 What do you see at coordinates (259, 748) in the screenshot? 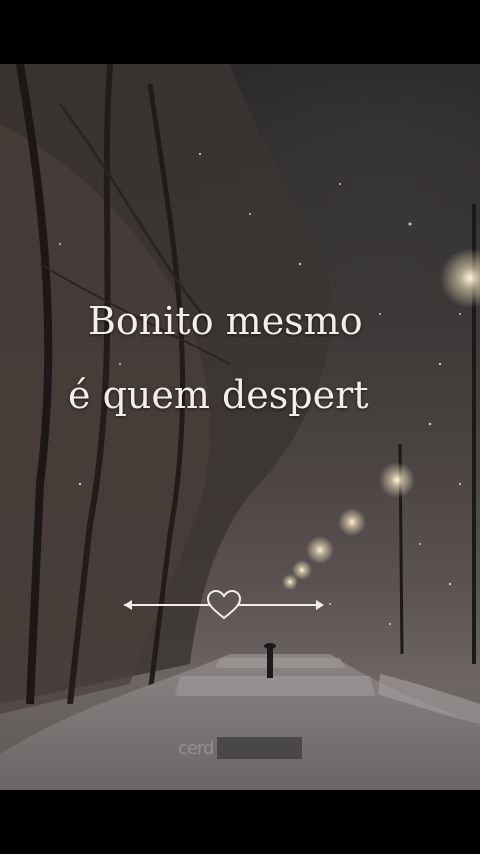
I see `watermark-bar` at bounding box center [259, 748].